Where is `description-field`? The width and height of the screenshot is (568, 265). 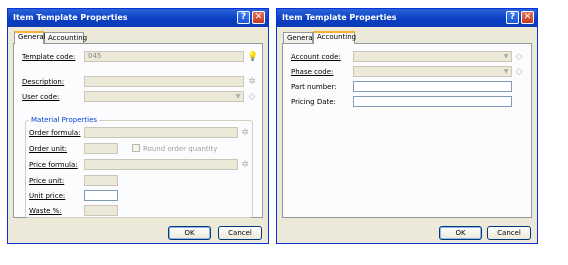 description-field is located at coordinates (164, 81).